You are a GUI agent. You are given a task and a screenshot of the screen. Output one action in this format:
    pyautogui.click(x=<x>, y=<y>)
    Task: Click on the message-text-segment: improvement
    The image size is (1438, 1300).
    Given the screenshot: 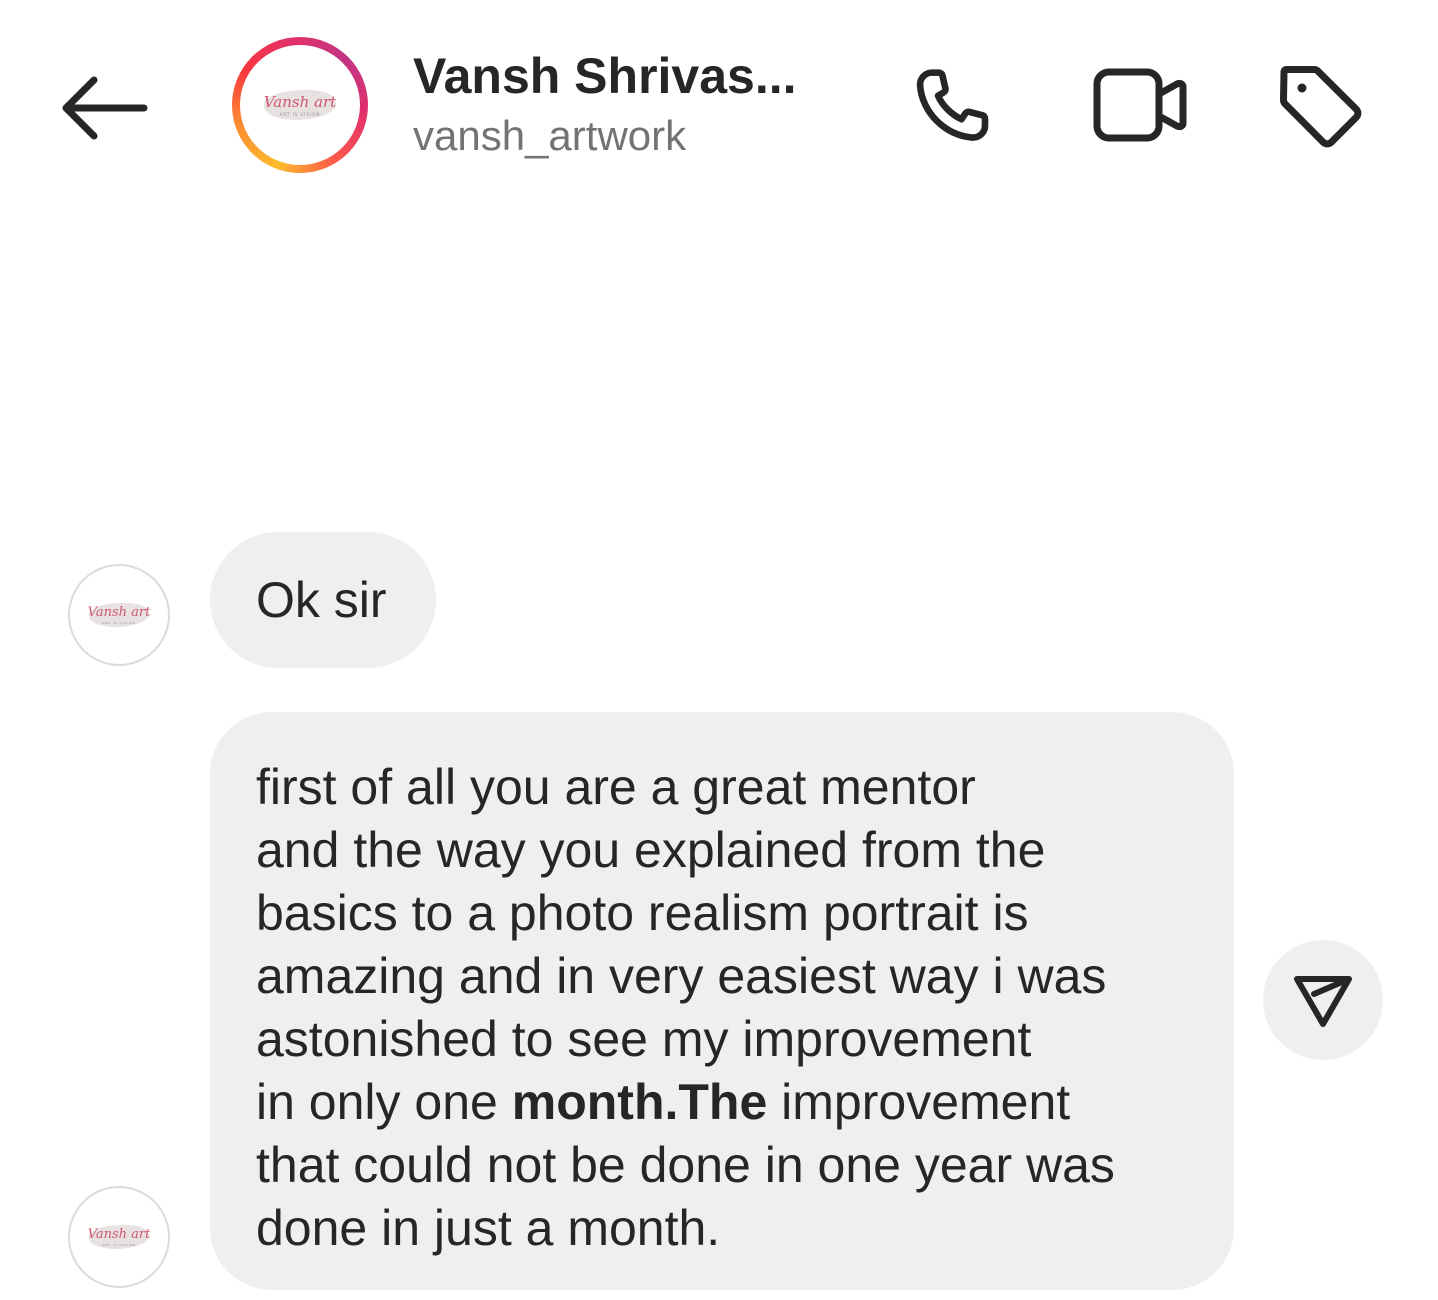 What is the action you would take?
    pyautogui.click(x=919, y=1102)
    